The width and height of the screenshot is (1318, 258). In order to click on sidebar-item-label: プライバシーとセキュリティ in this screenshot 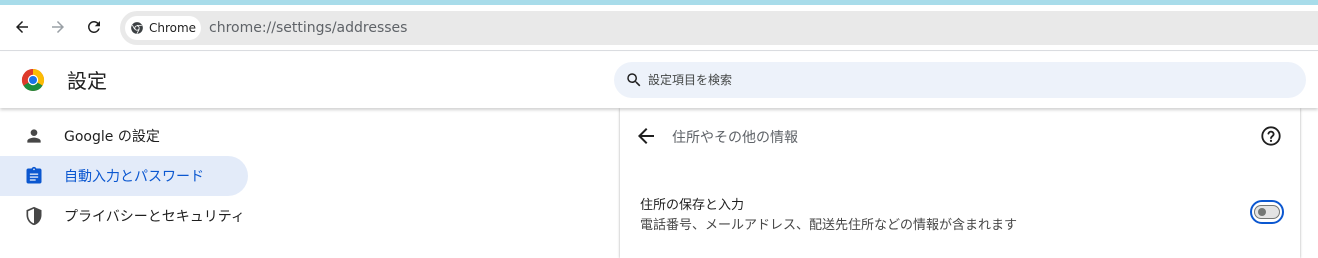, I will do `click(154, 217)`.